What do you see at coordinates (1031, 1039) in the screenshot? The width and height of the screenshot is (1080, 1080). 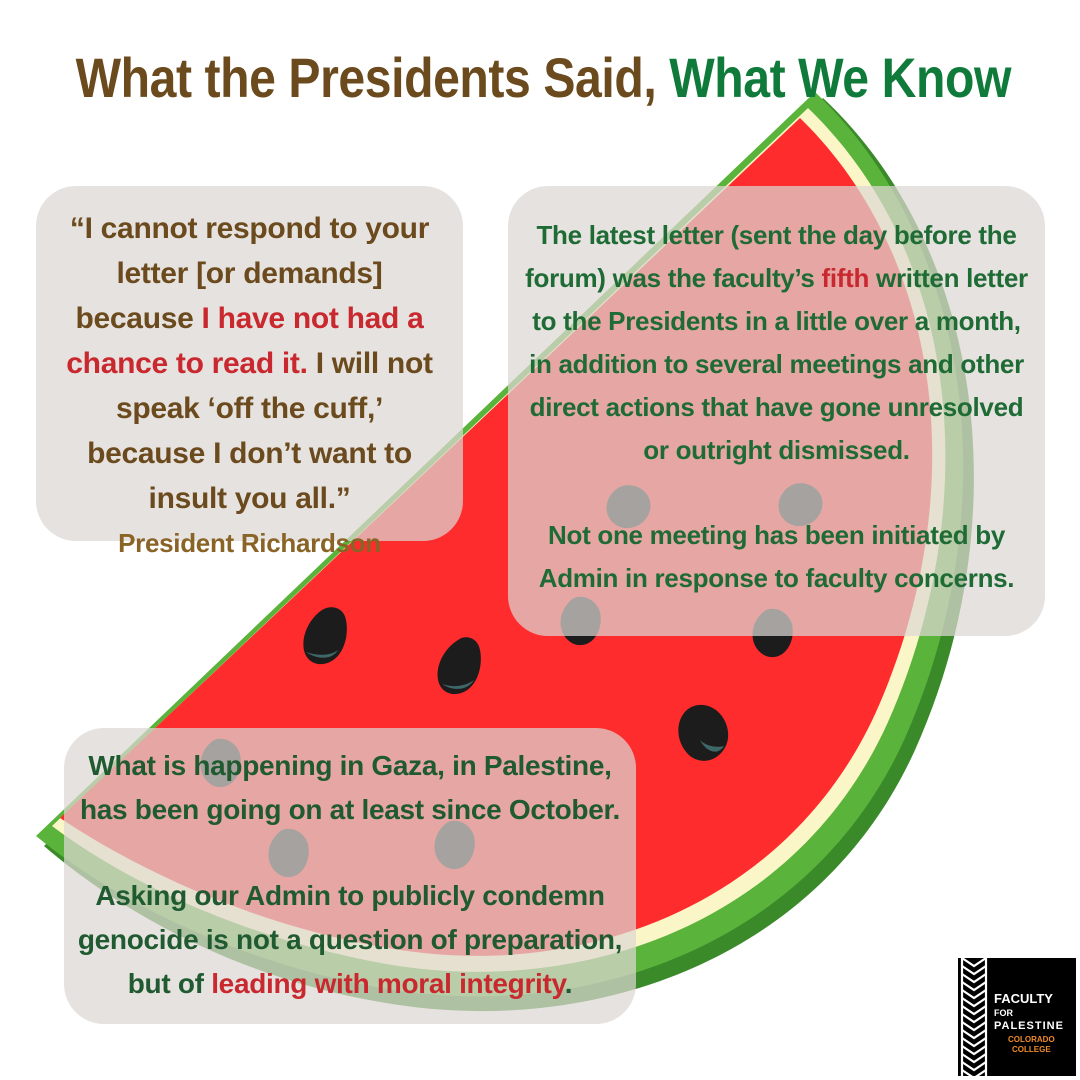 I see `logo-line-colorado: COLORADO` at bounding box center [1031, 1039].